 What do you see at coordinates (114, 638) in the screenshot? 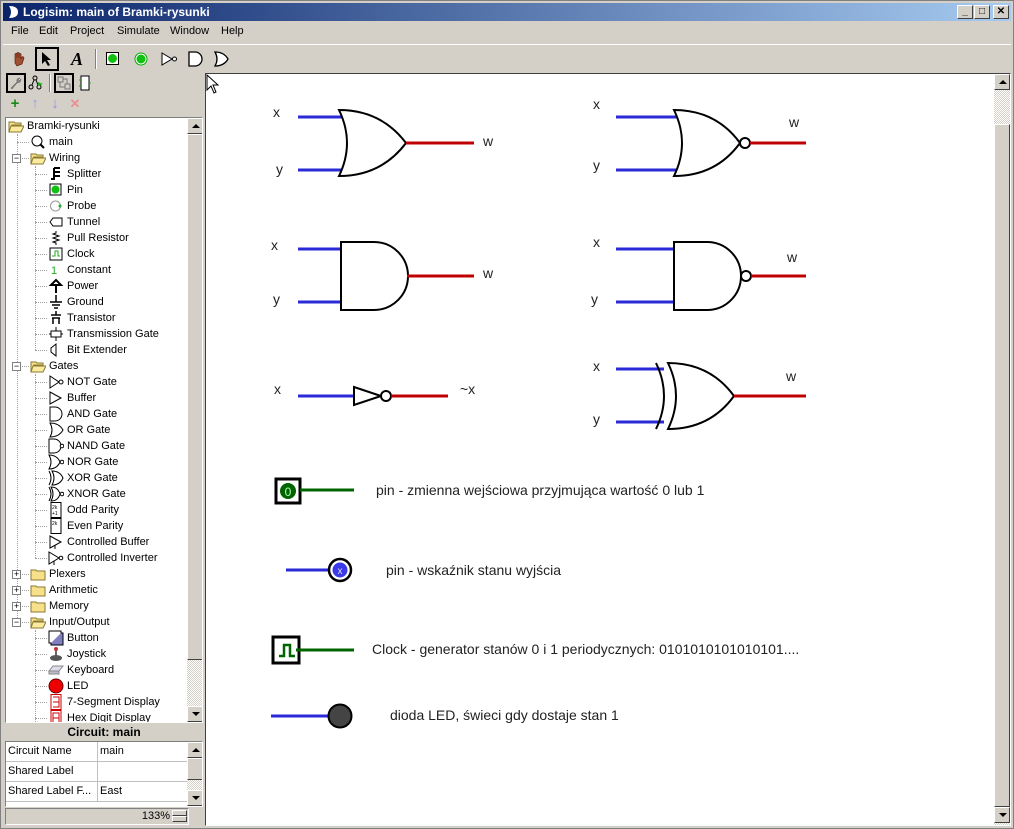
I see `tree-item-button: Button` at bounding box center [114, 638].